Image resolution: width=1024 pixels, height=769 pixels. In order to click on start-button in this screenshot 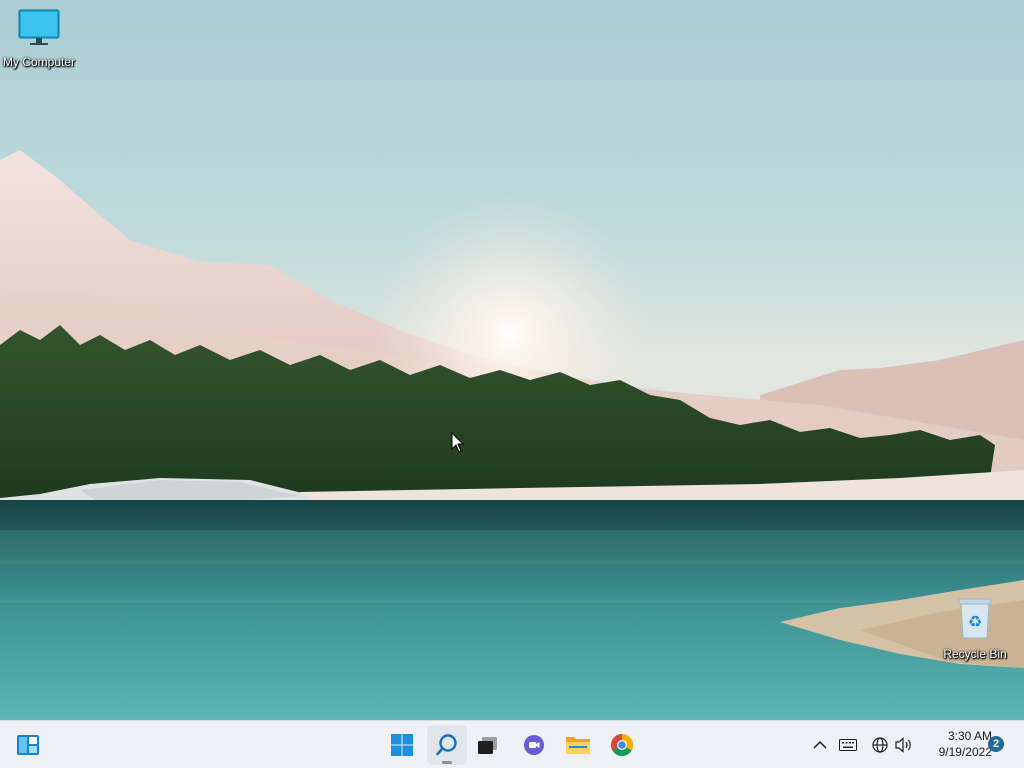, I will do `click(402, 745)`.